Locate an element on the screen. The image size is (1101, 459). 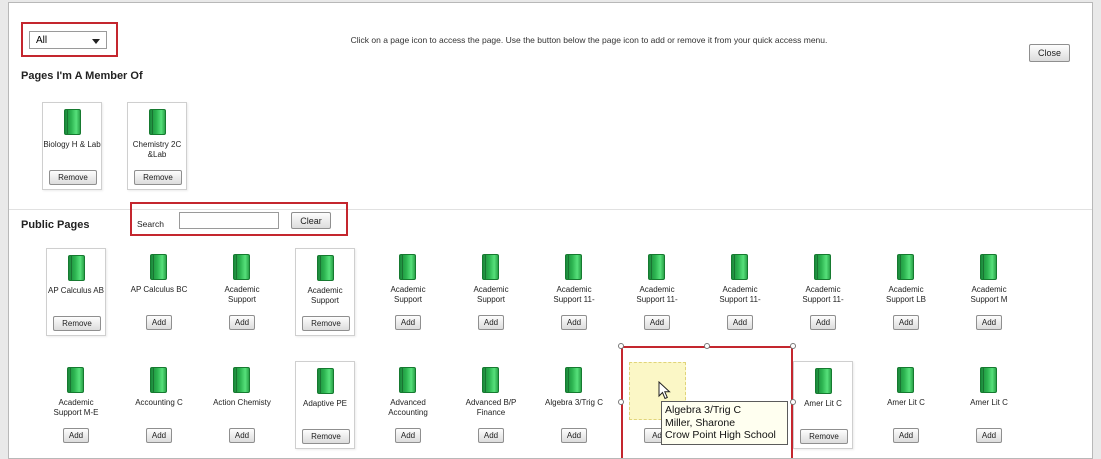
page-tile: Biology H & Lab Remove is located at coordinates (72, 146).